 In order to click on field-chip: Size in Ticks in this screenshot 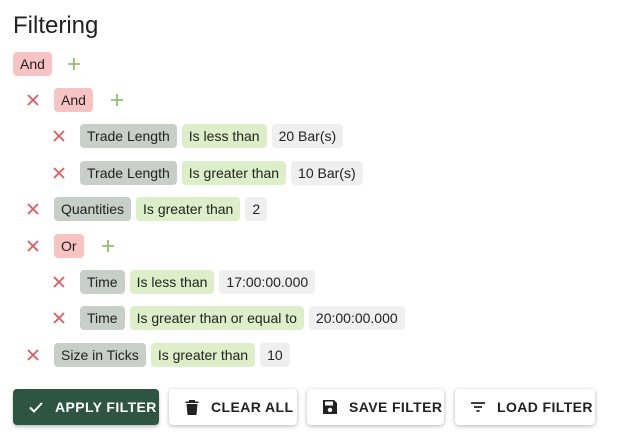, I will do `click(100, 355)`.